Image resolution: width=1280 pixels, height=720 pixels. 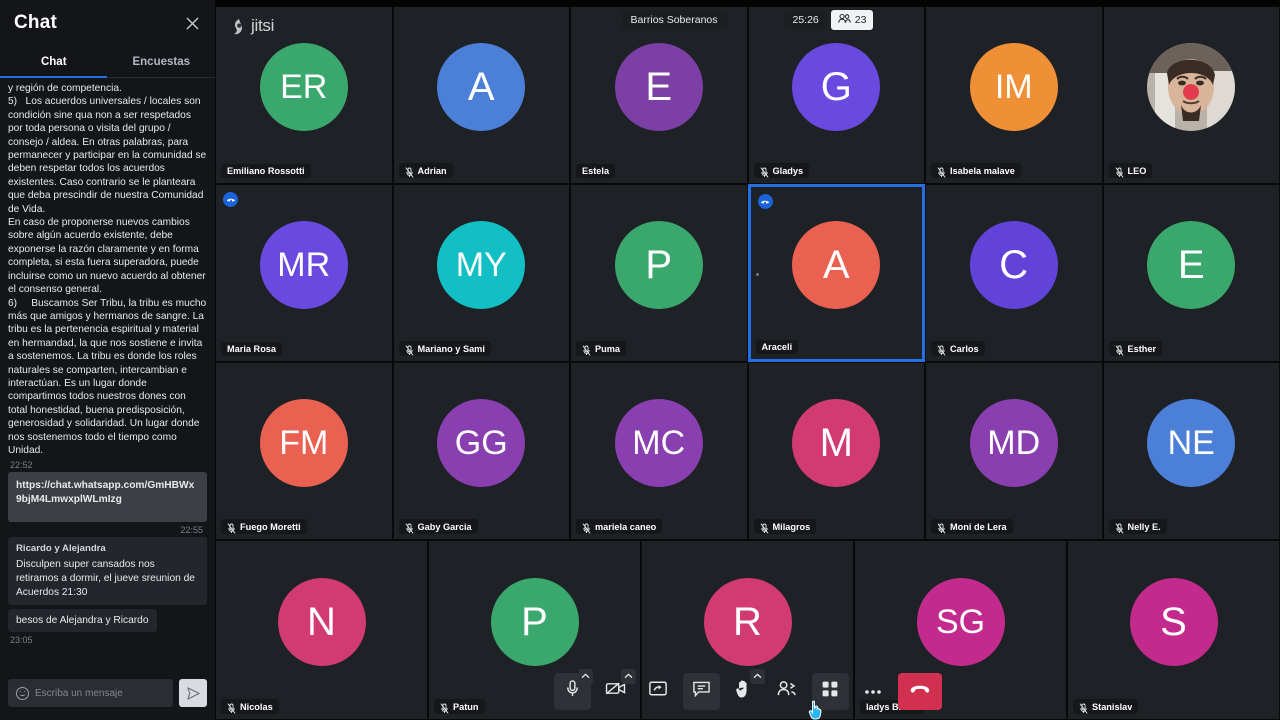 I want to click on screen-share-icon, so click(x=658, y=691).